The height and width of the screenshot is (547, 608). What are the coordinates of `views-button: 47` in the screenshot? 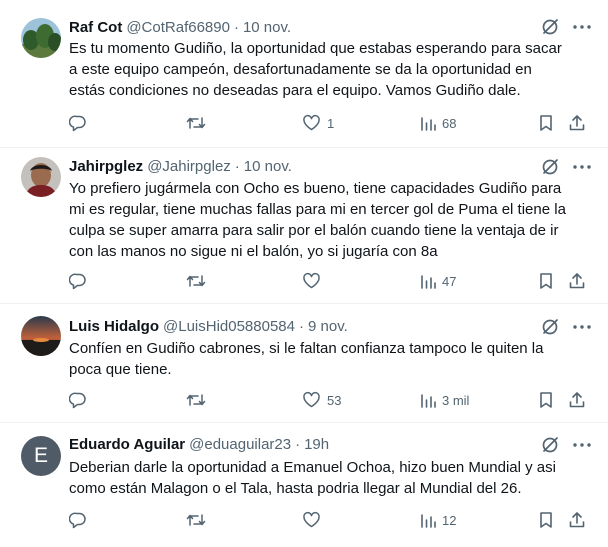 It's located at (438, 281).